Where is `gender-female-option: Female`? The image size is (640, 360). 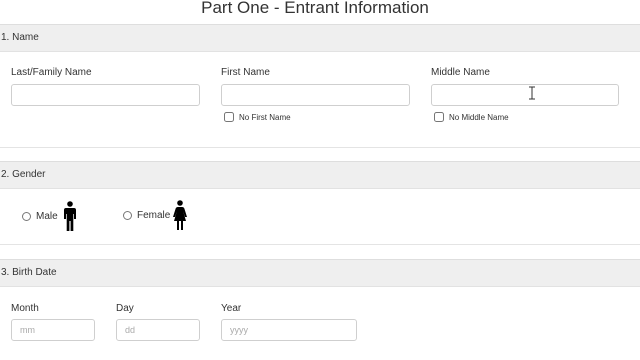
gender-female-option: Female is located at coordinates (146, 215).